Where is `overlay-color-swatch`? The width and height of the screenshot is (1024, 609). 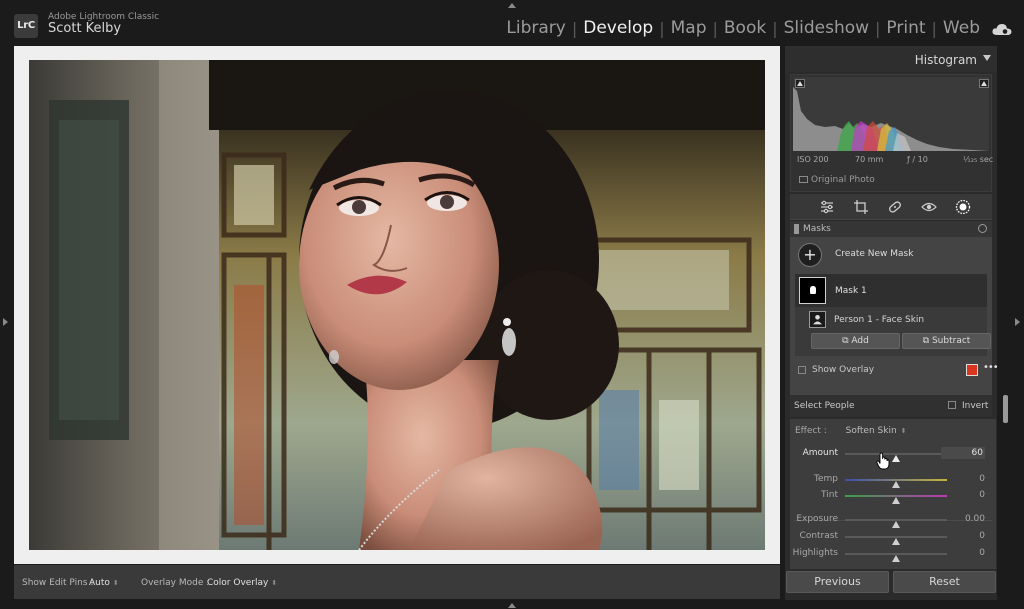
overlay-color-swatch is located at coordinates (972, 370).